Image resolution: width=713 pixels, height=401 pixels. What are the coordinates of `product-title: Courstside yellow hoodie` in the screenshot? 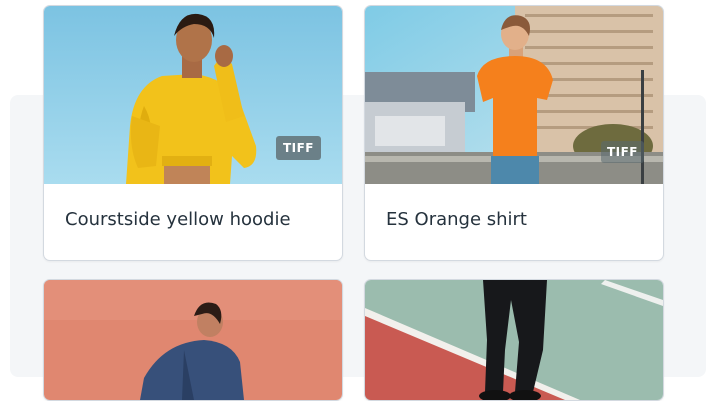 It's located at (178, 219).